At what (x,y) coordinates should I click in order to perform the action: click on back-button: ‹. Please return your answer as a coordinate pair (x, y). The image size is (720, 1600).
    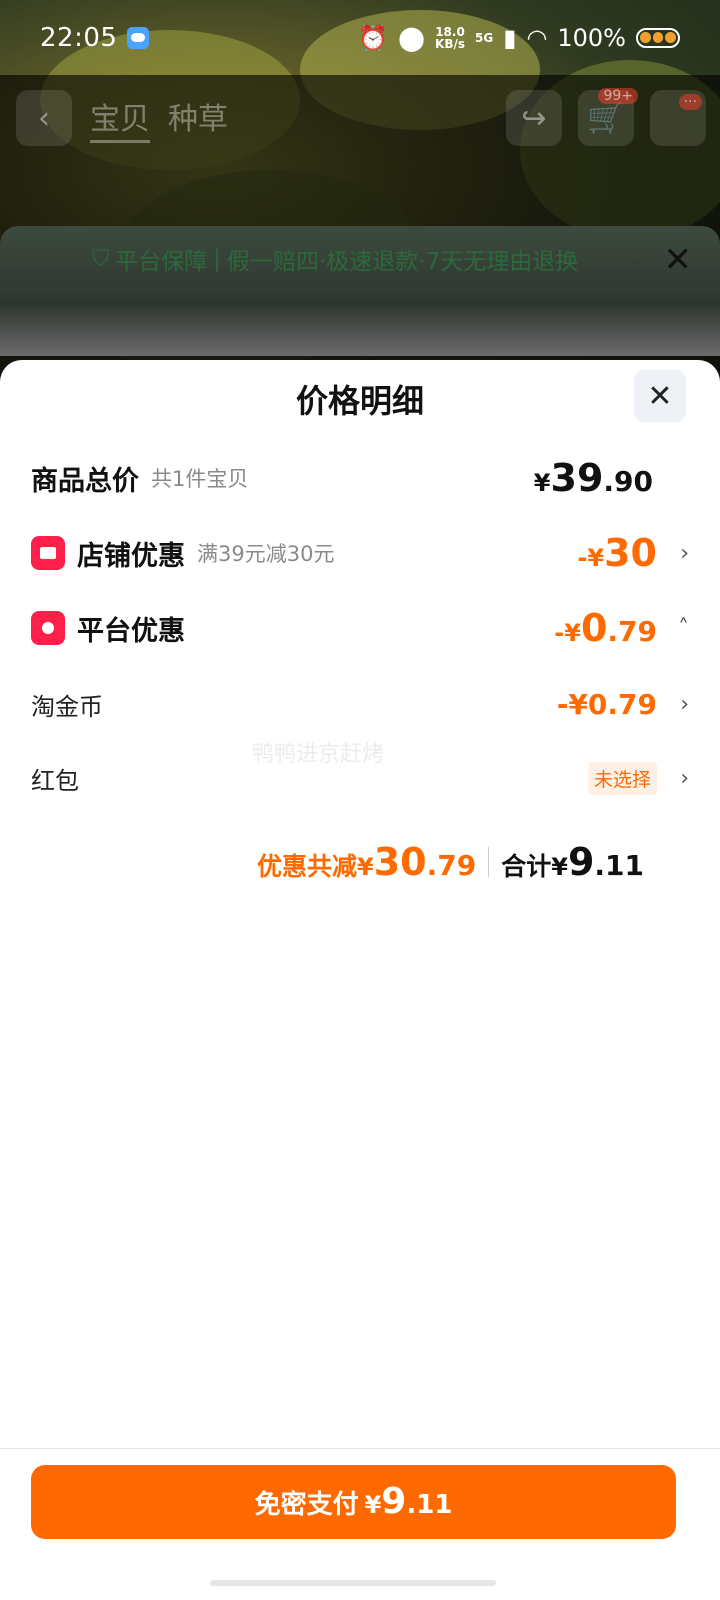
    Looking at the image, I should click on (44, 118).